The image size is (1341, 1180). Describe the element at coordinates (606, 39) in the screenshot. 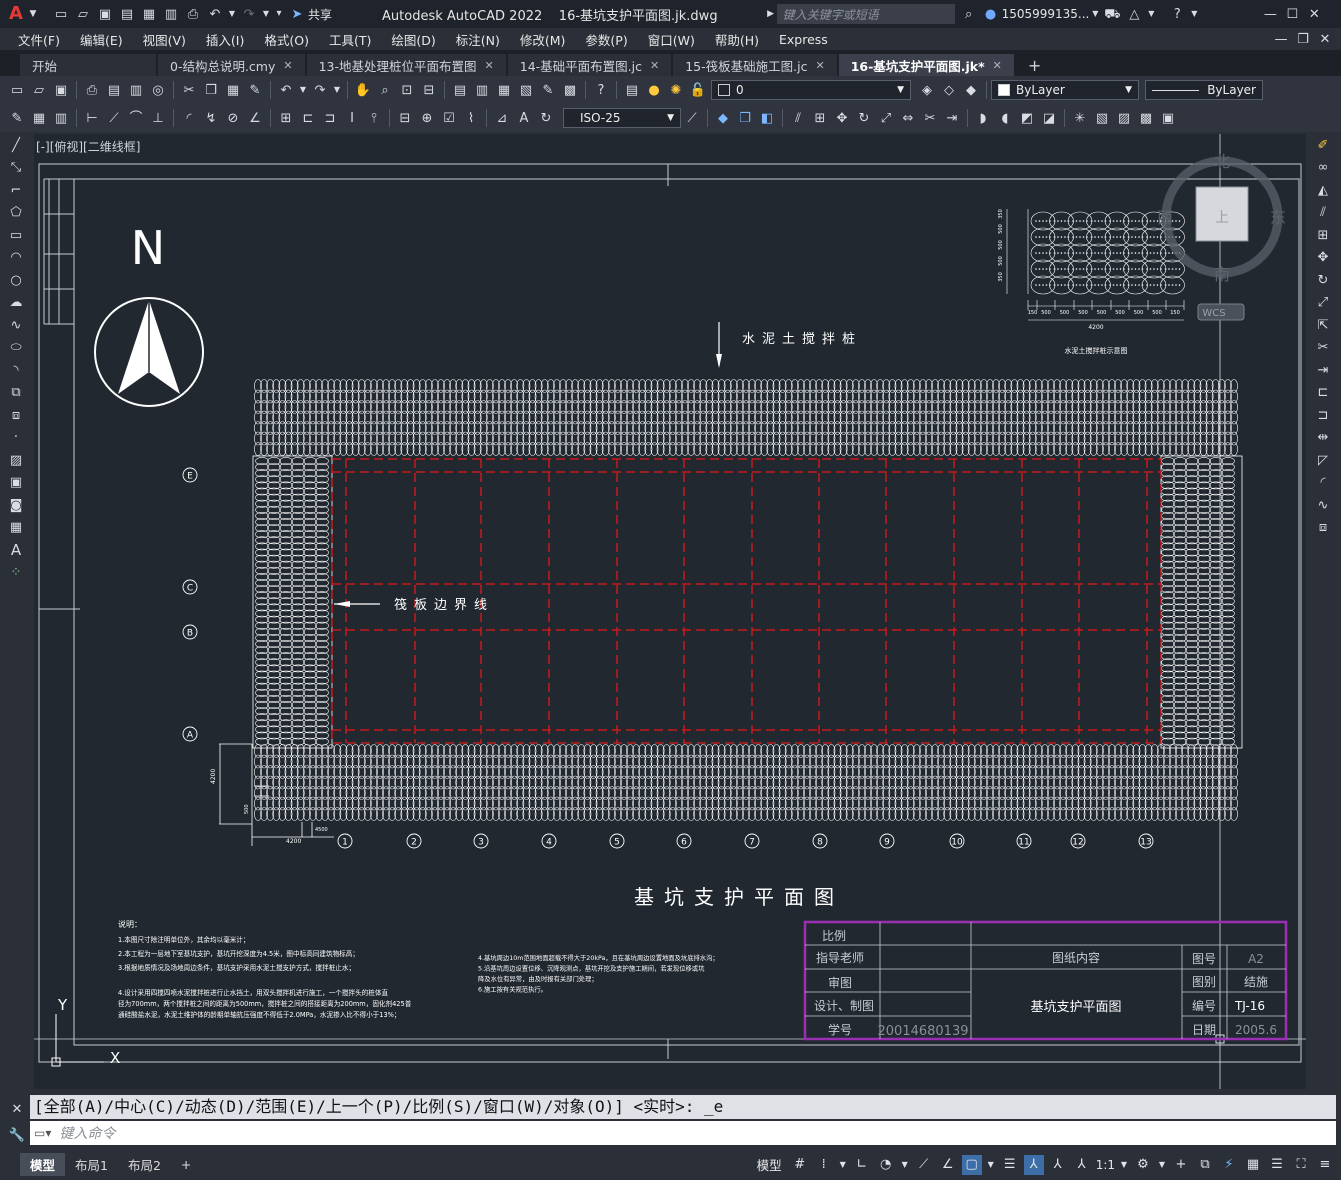

I see `menu-parametric: 参数(P)` at that location.